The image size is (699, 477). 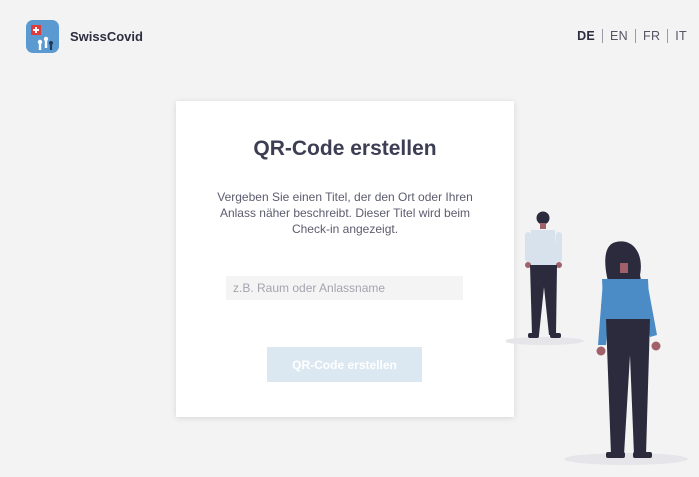 What do you see at coordinates (632, 36) in the screenshot?
I see `language-switcher: DE EN FR IT` at bounding box center [632, 36].